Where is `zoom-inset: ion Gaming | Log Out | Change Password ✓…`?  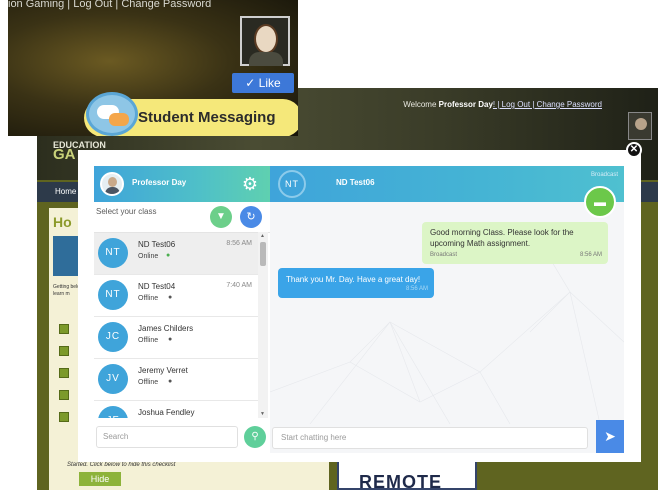 zoom-inset: ion Gaming | Log Out | Change Password ✓… is located at coordinates (153, 68).